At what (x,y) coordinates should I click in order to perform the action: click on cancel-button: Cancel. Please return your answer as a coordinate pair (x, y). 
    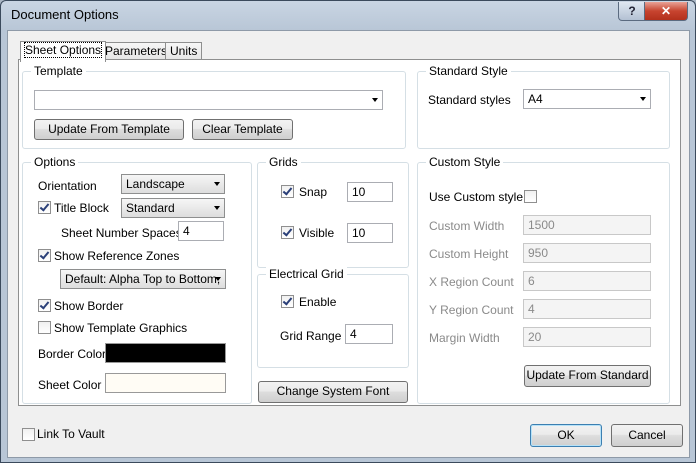
    Looking at the image, I should click on (647, 435).